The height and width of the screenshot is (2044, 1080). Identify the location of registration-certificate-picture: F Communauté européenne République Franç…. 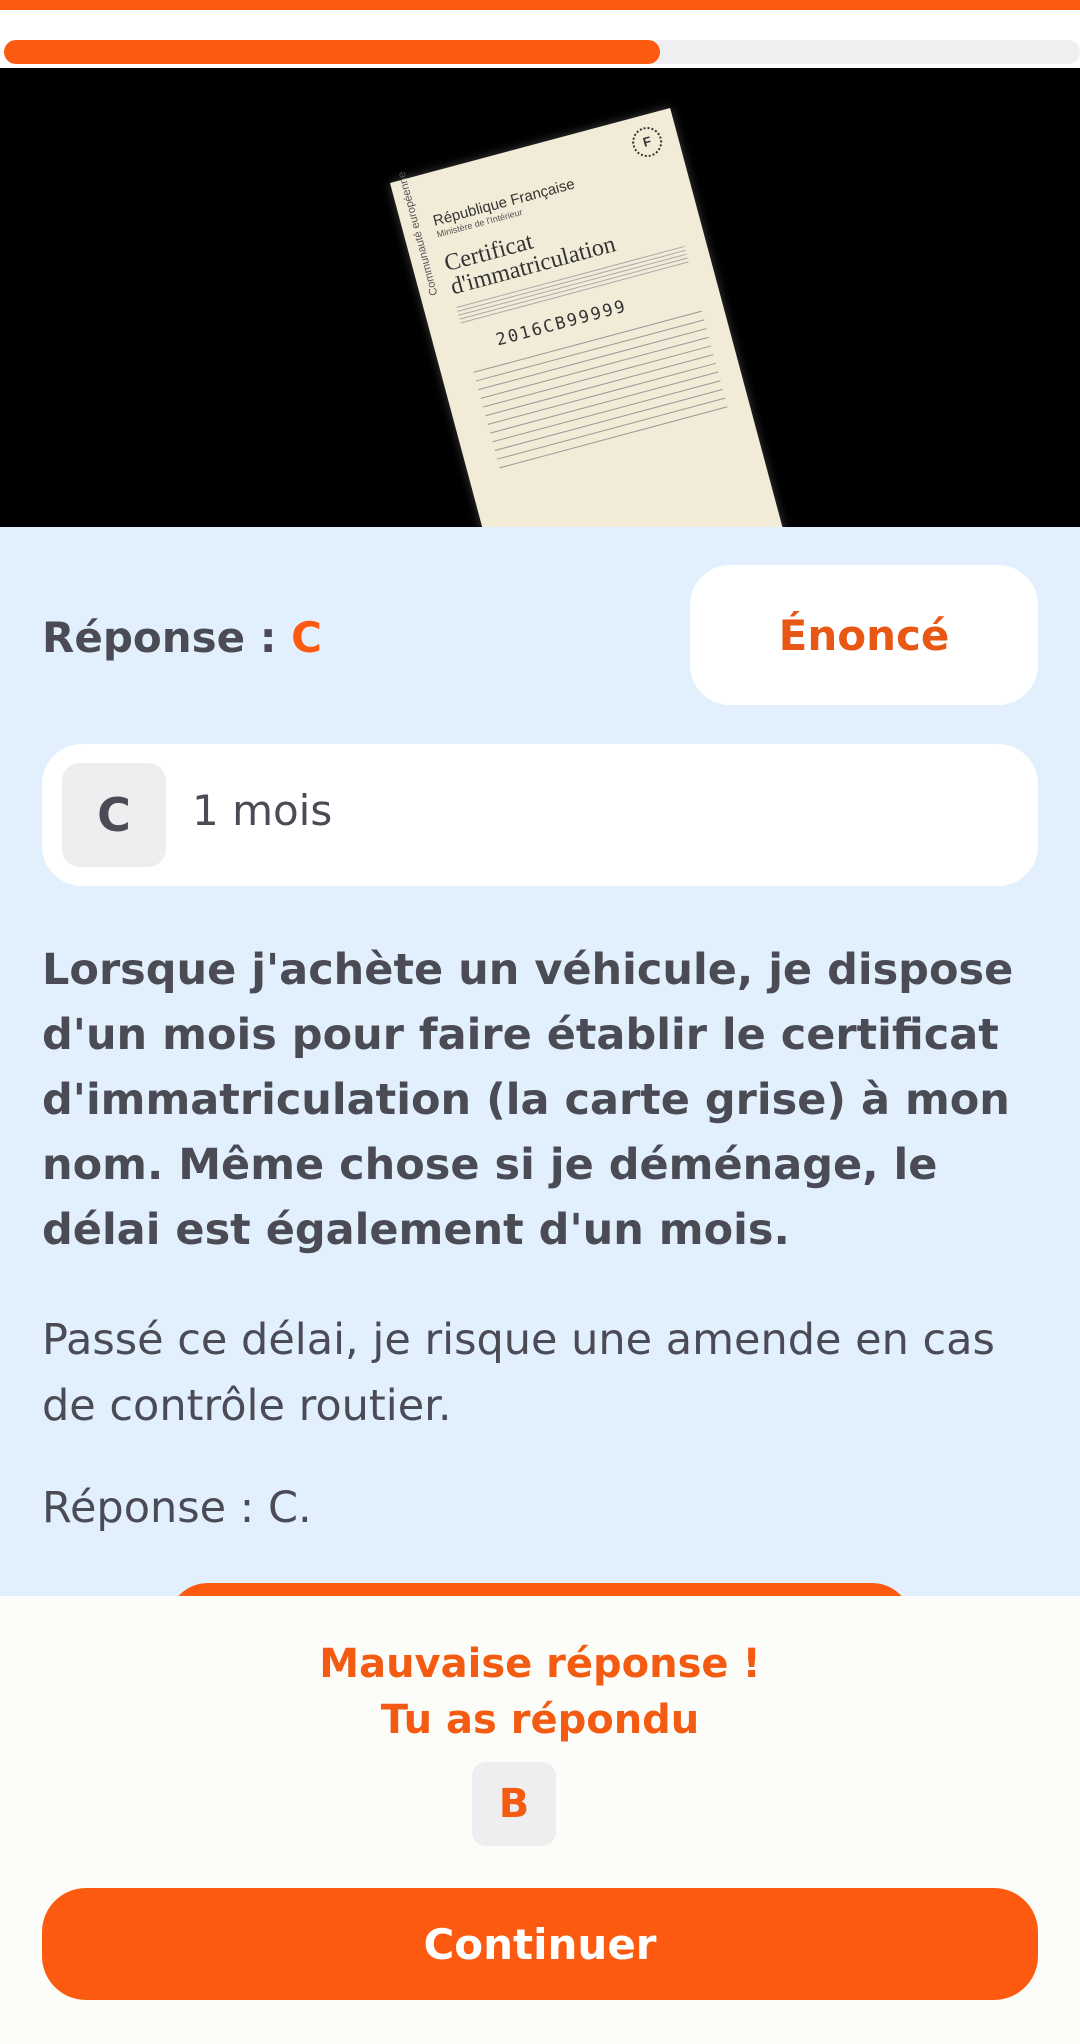
(591, 317).